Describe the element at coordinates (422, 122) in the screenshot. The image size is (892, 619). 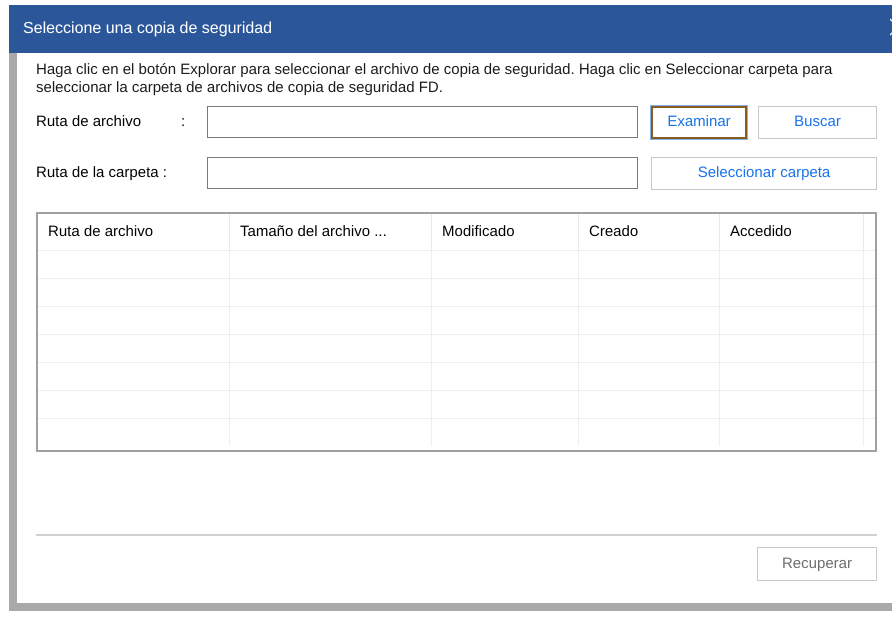
I see `file-path-field` at that location.